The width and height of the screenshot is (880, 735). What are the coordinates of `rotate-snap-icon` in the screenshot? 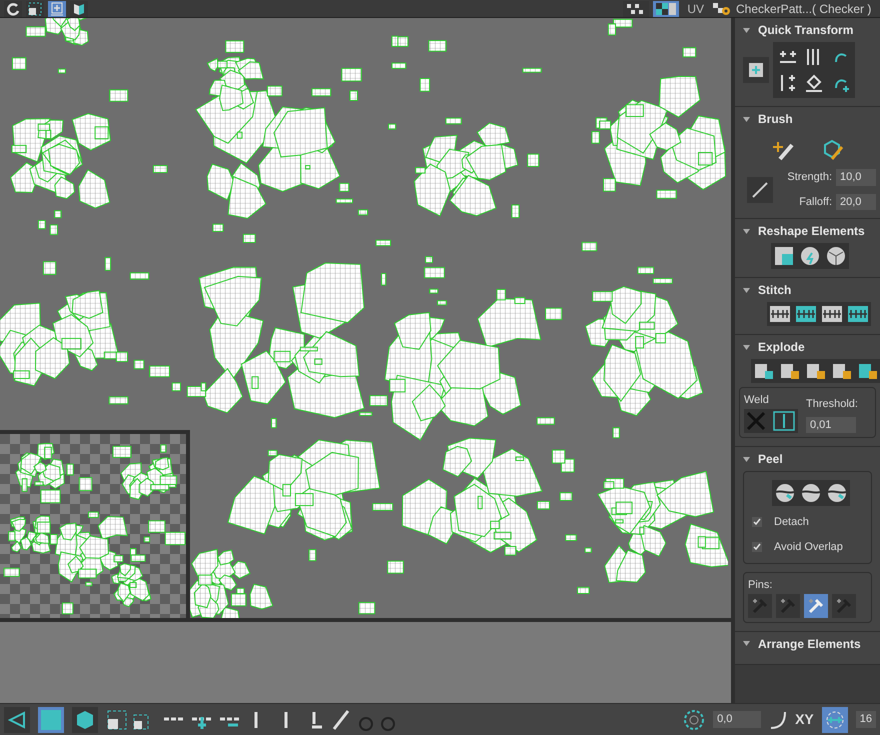 It's located at (694, 719).